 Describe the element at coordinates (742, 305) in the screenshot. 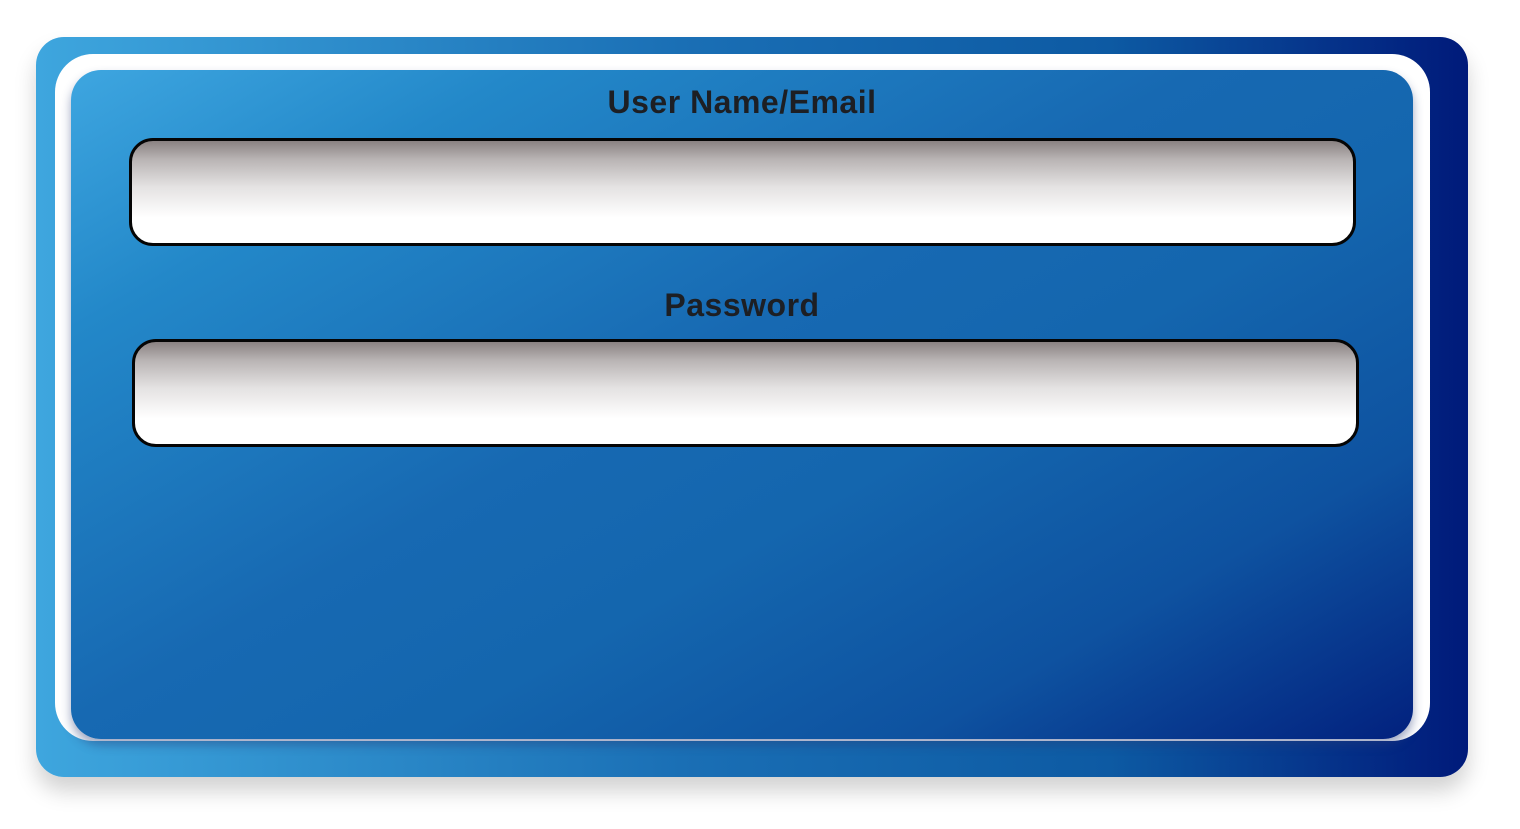

I see `password-label: Password` at that location.